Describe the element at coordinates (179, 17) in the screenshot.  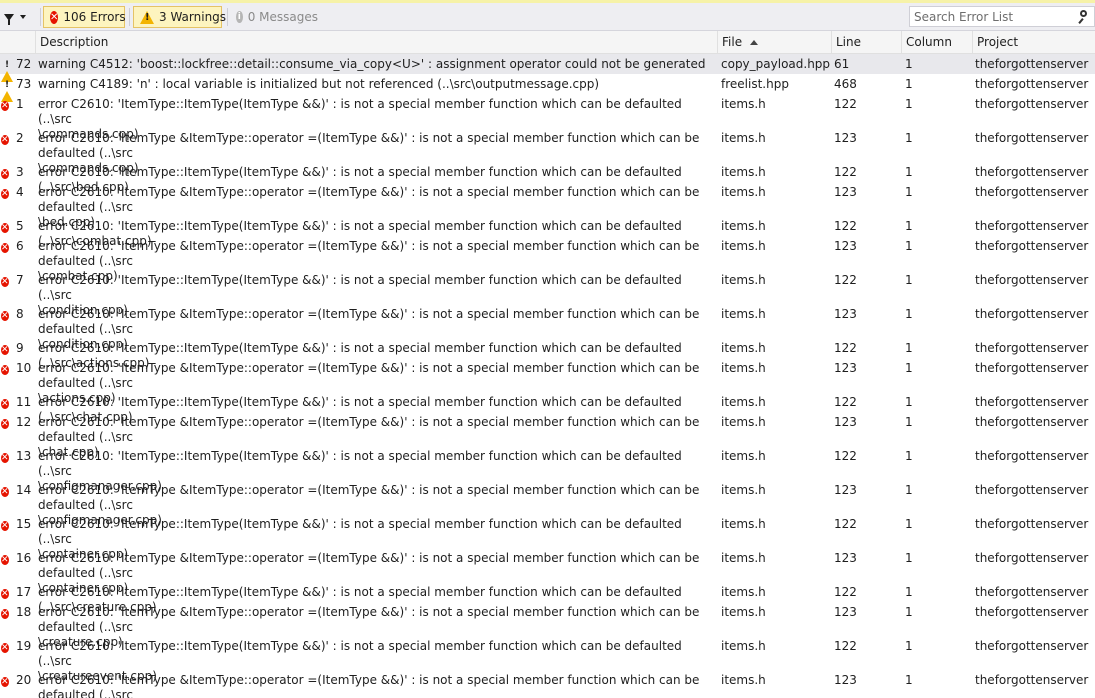
I see `warnings-filter-button: 3 Warnings` at that location.